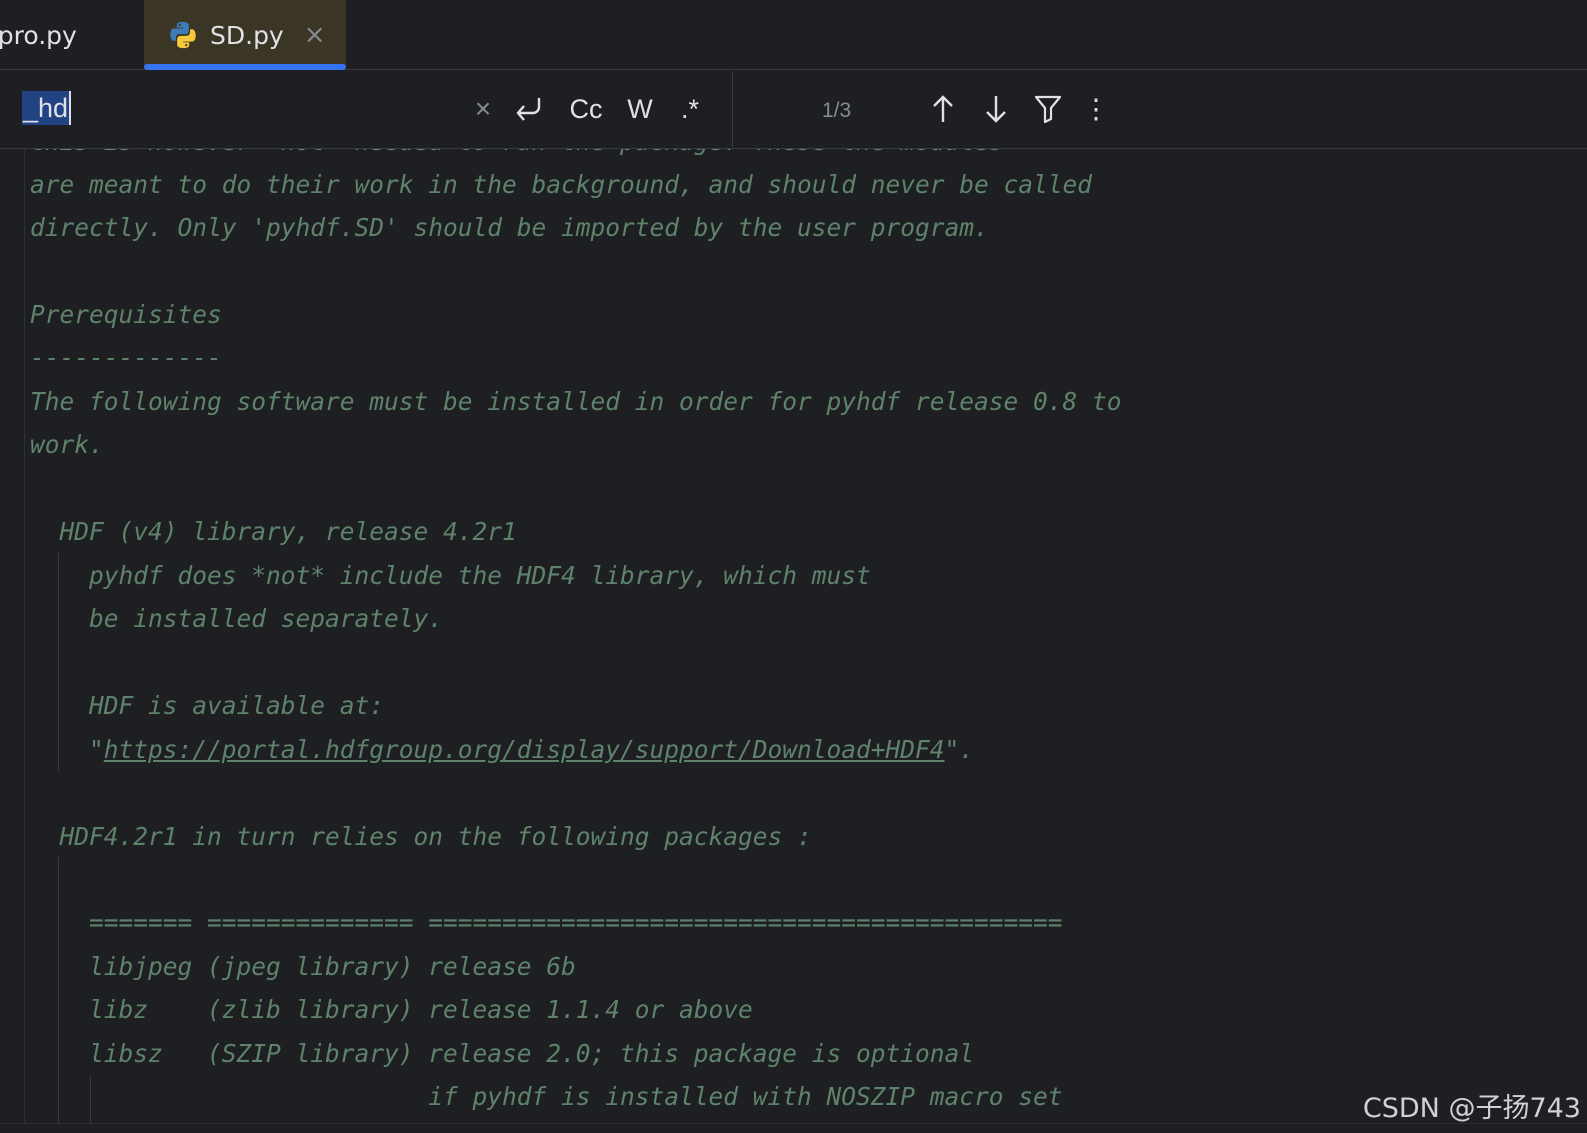  Describe the element at coordinates (315, 35) in the screenshot. I see `close-tab-icon: ×` at that location.